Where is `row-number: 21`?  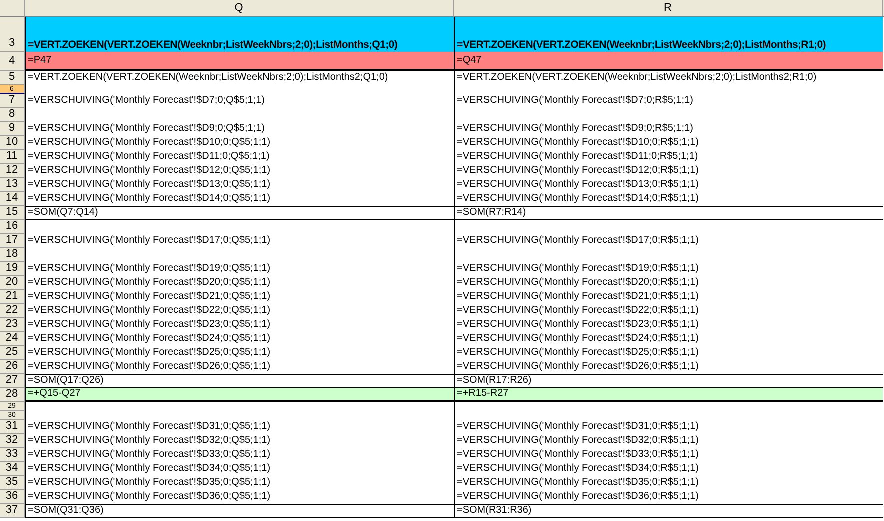 row-number: 21 is located at coordinates (12, 296).